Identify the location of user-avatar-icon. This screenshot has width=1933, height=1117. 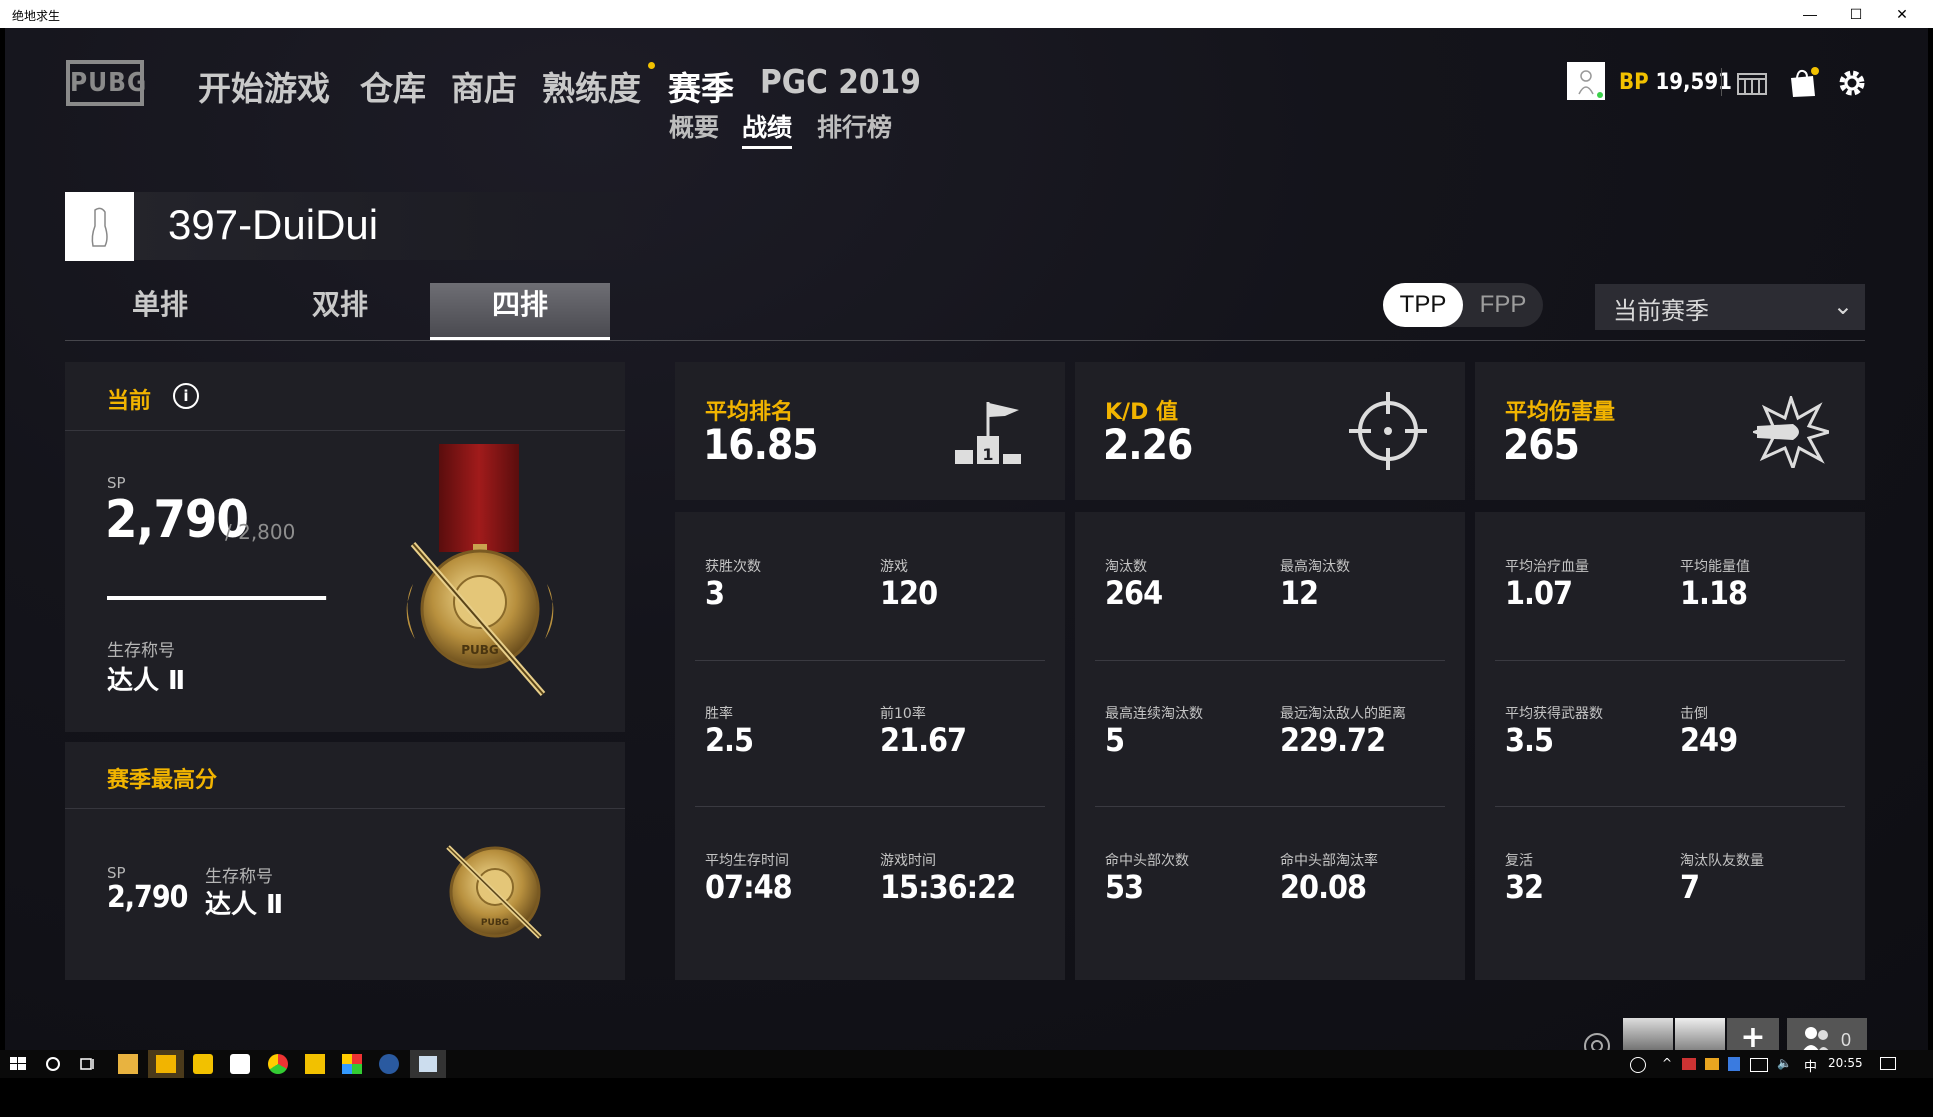
(1586, 81).